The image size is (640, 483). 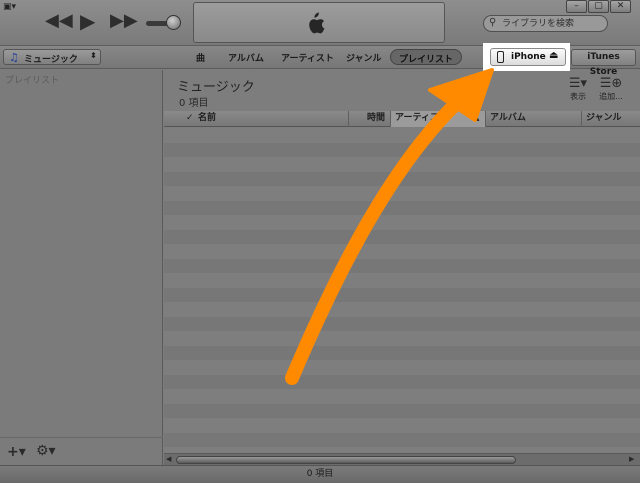 I want to click on sidebar-heading: プレイリスト, so click(x=32, y=81).